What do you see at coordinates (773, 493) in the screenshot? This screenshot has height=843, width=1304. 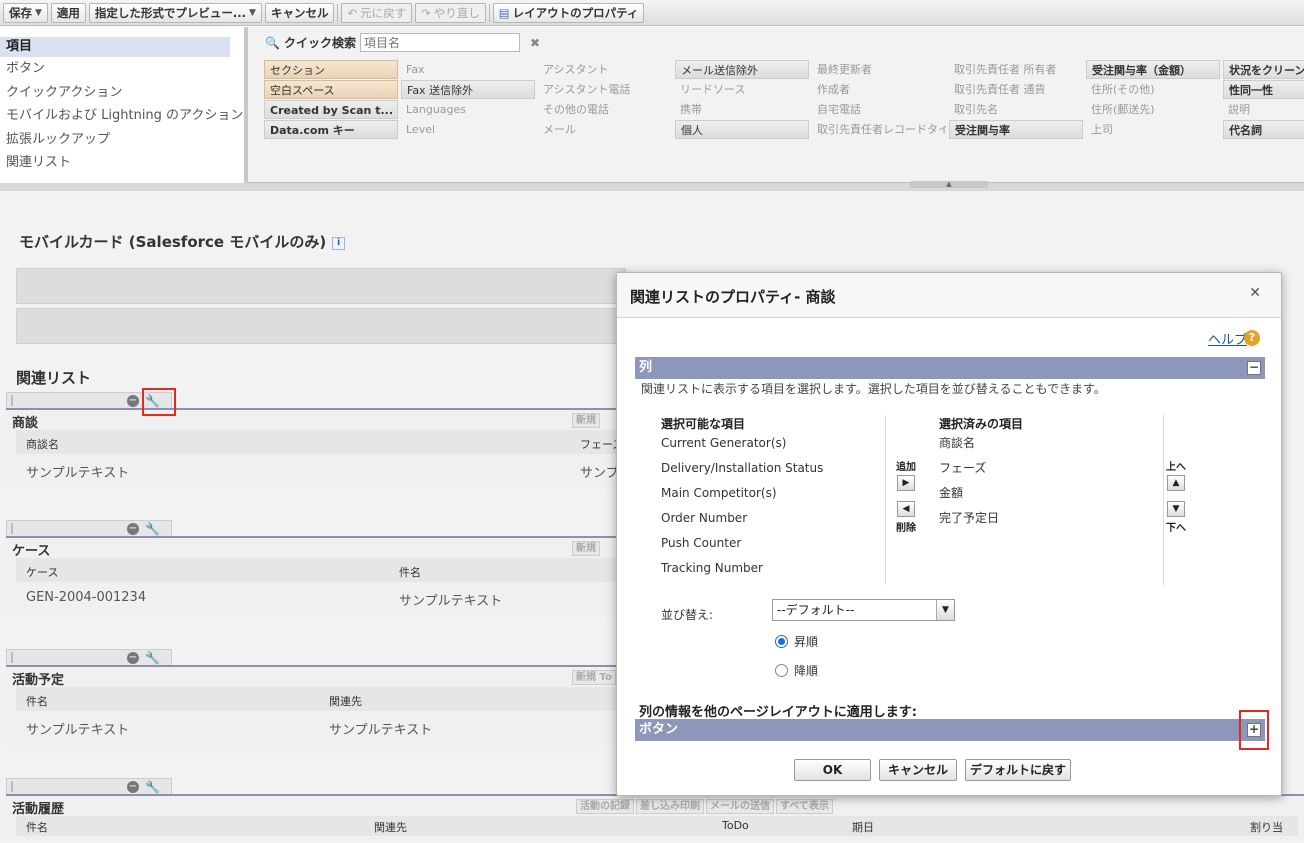 I see `list-item: Main Competitor(s)` at bounding box center [773, 493].